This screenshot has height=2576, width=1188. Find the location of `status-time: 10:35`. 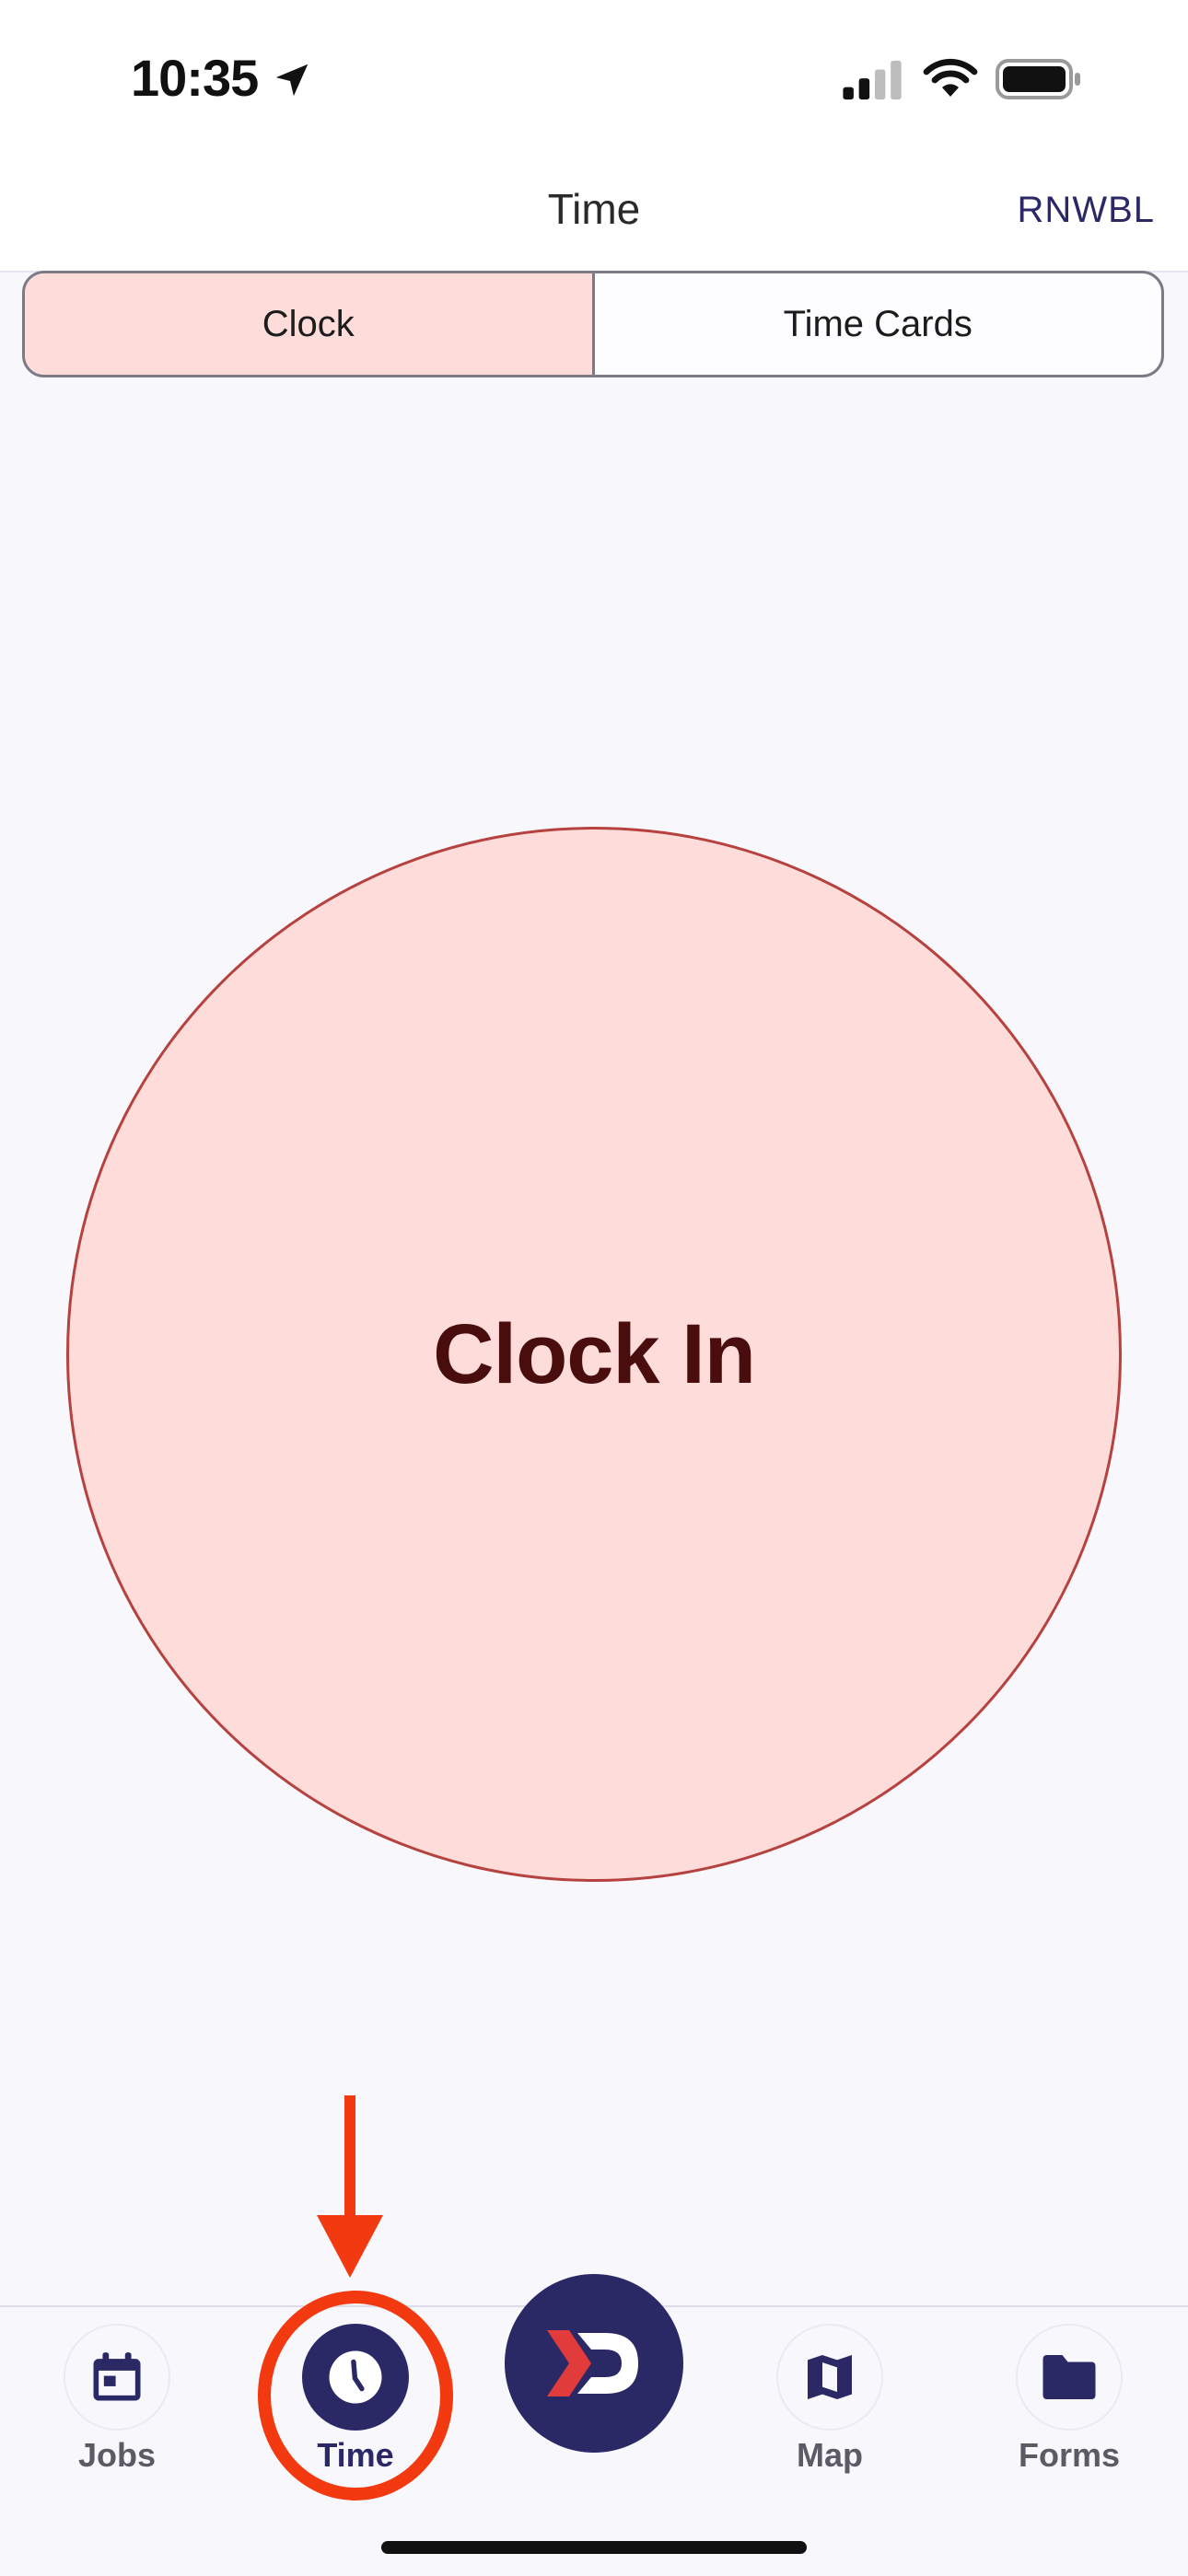

status-time: 10:35 is located at coordinates (195, 78).